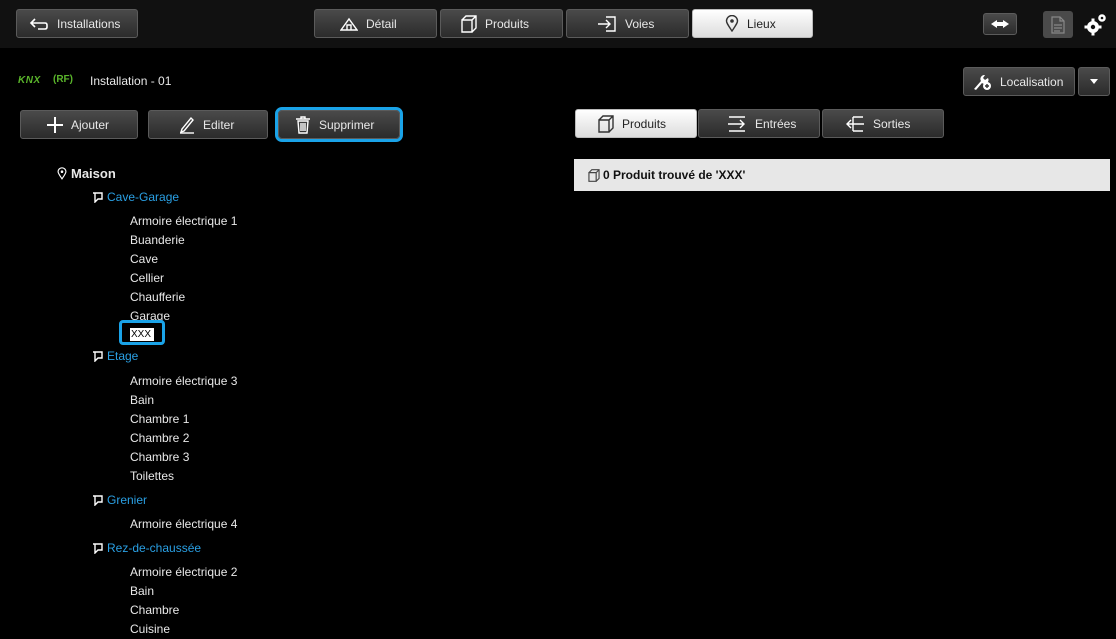  I want to click on tree-room: Chaufferie, so click(157, 297).